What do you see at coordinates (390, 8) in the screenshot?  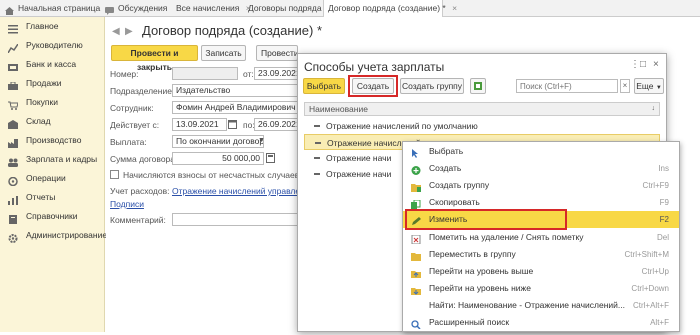 I see `tab-contract-create: Договор подряда (создание) * ×` at bounding box center [390, 8].